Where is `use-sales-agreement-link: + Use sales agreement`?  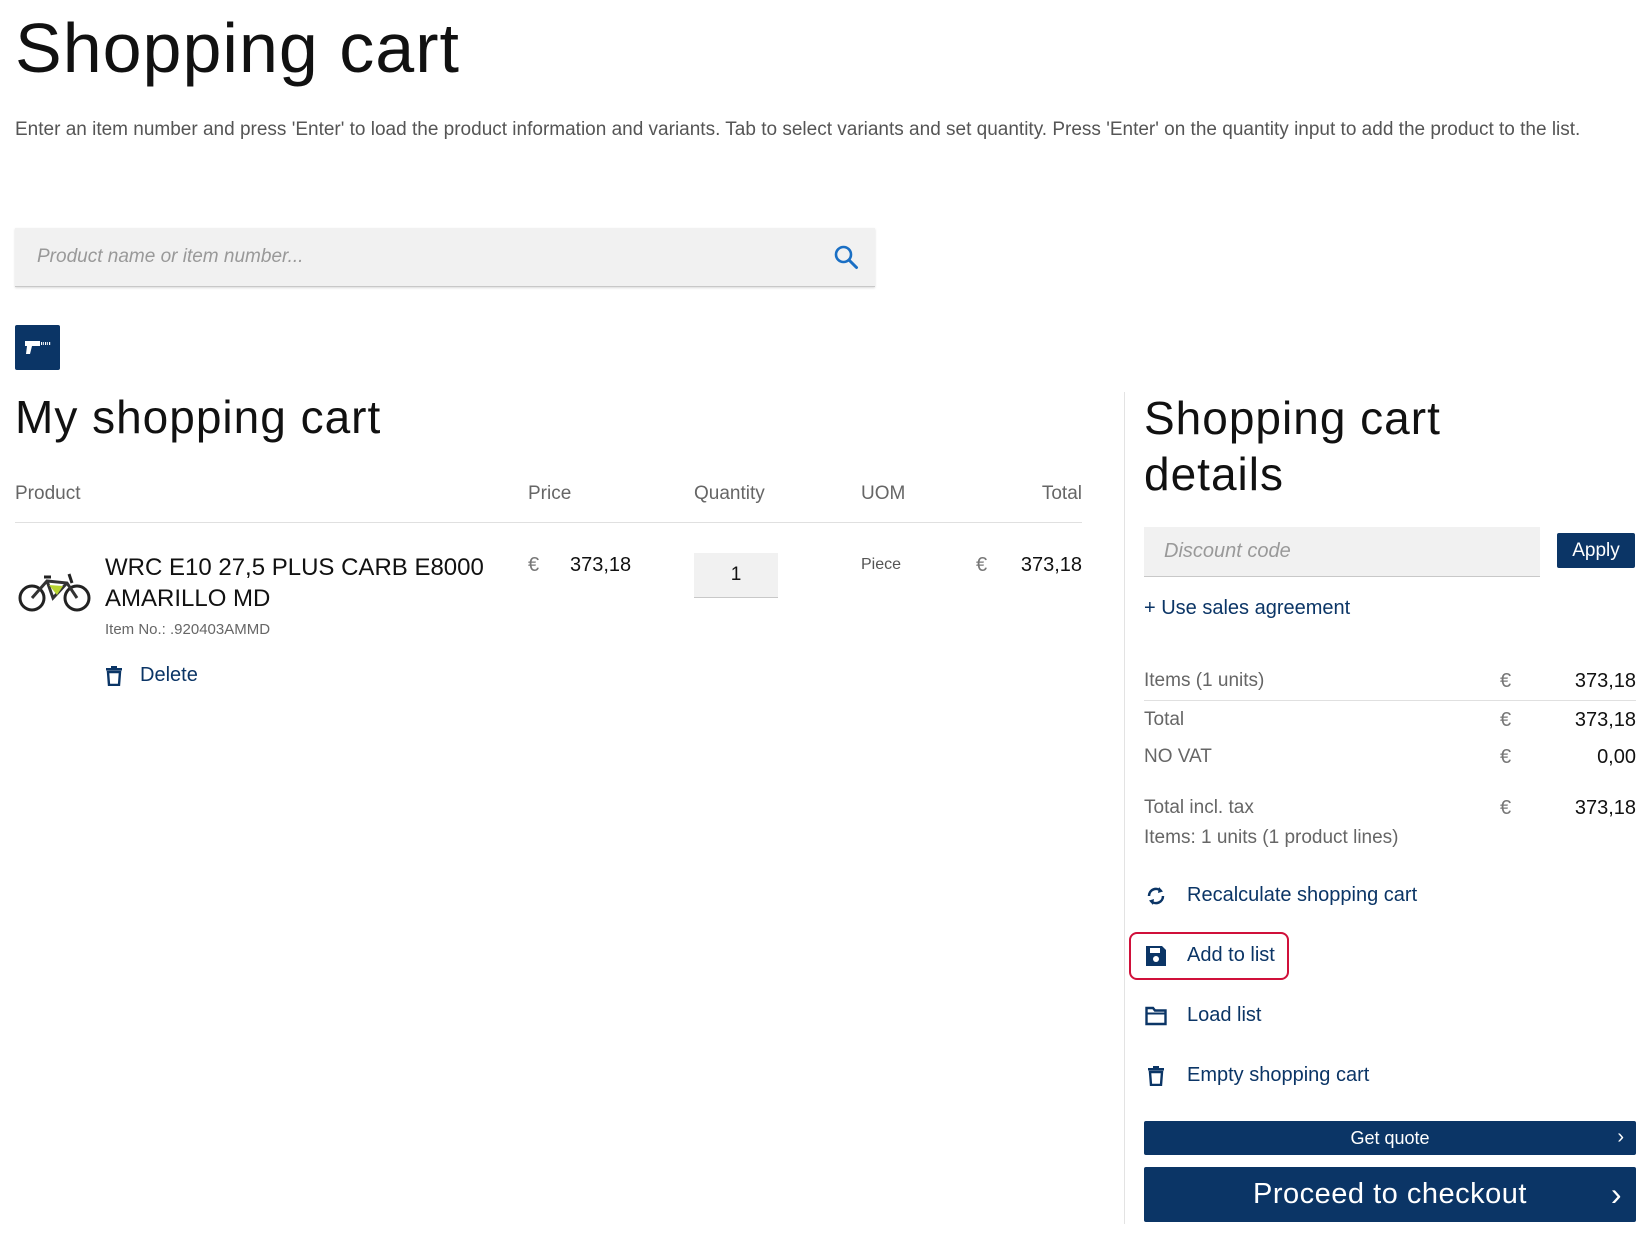 use-sales-agreement-link: + Use sales agreement is located at coordinates (1247, 608).